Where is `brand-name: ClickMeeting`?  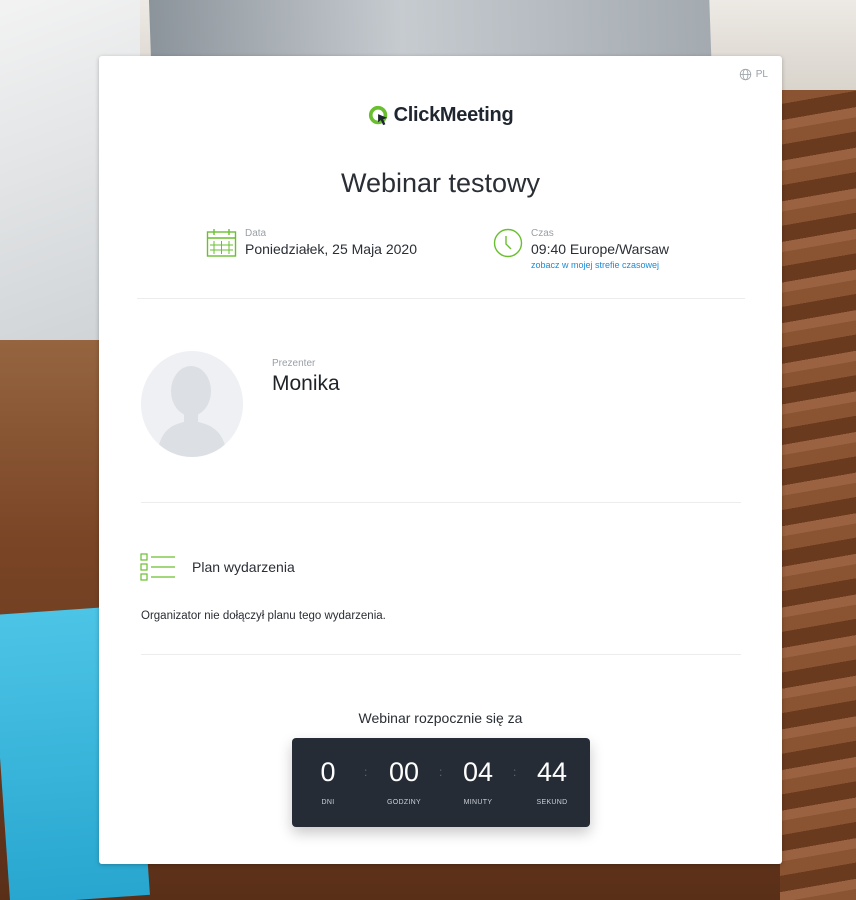
brand-name: ClickMeeting is located at coordinates (453, 115).